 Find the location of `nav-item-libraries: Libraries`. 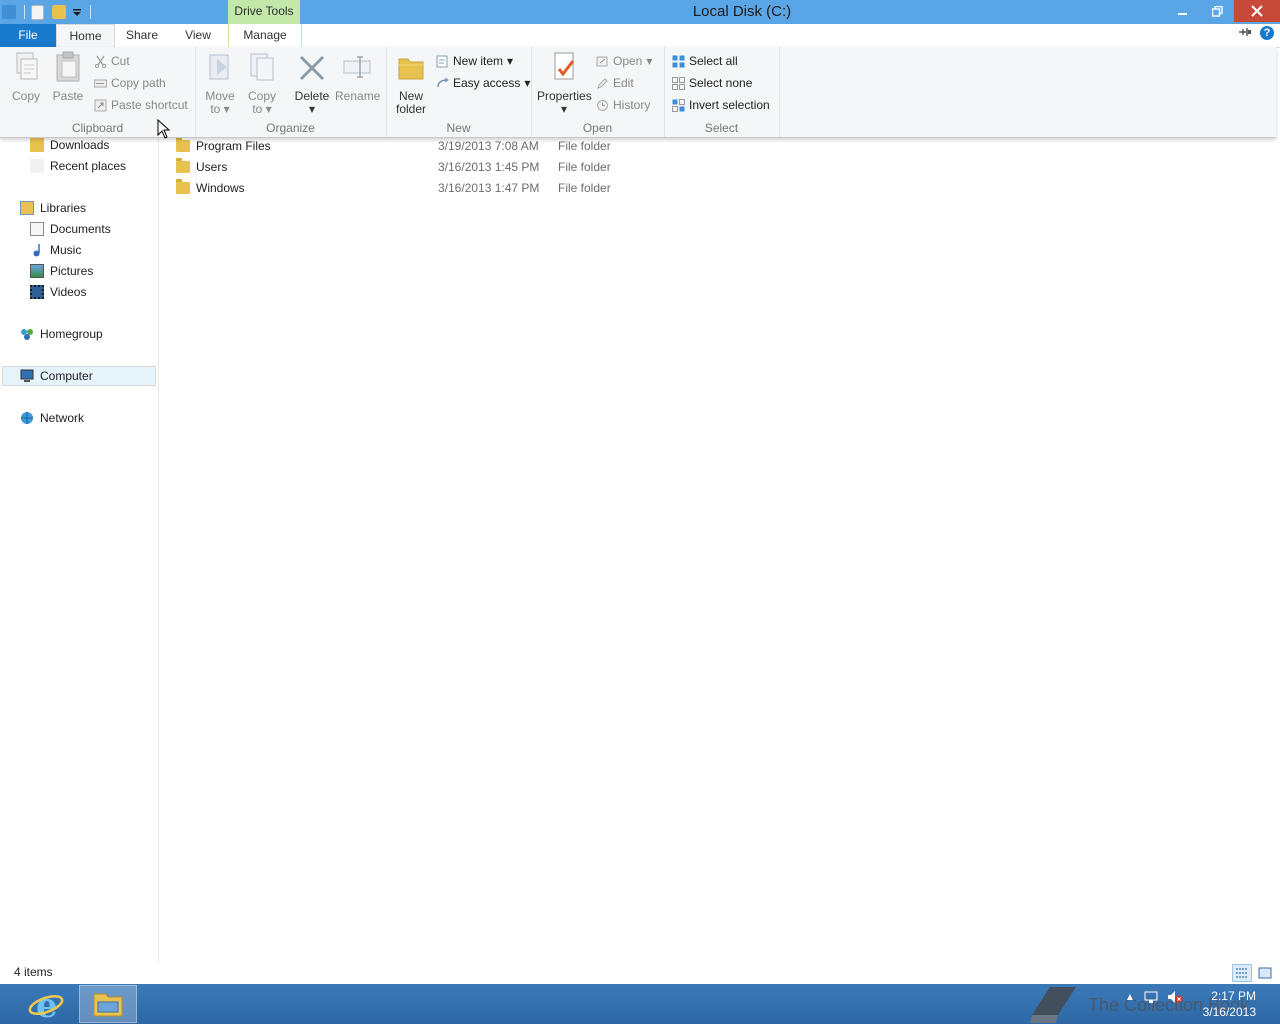

nav-item-libraries: Libraries is located at coordinates (53, 208).